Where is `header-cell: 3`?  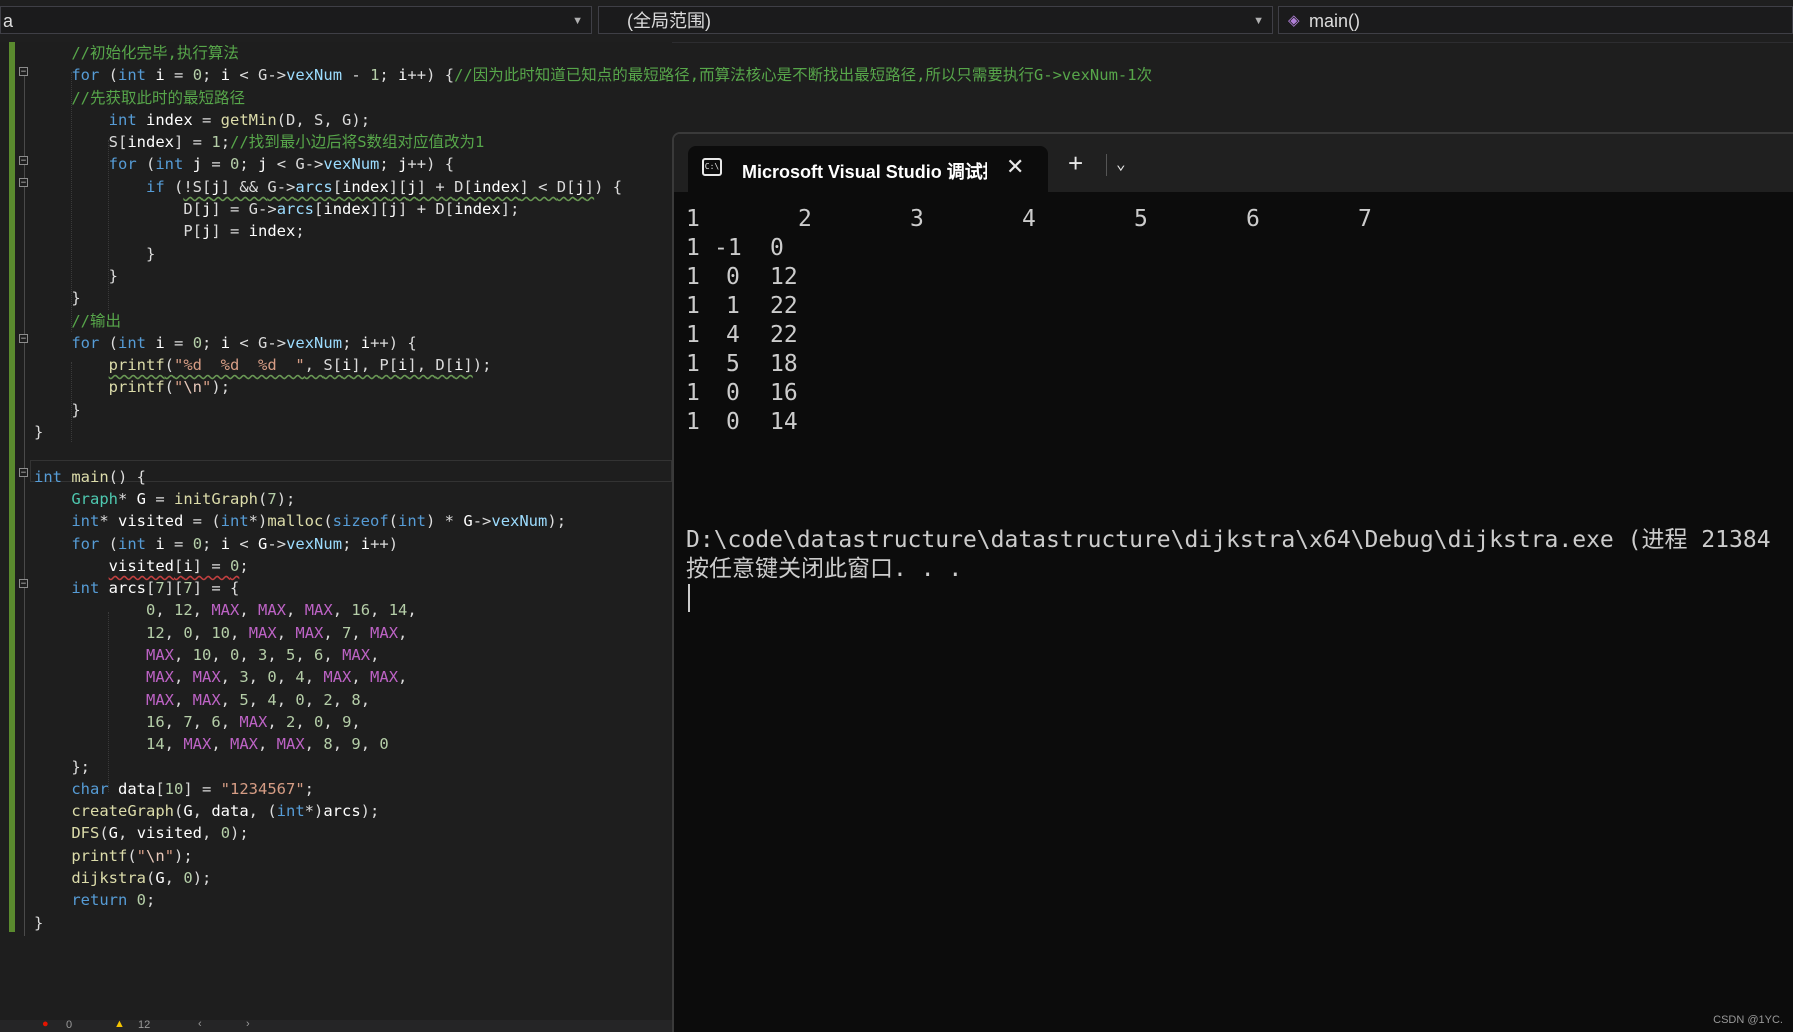 header-cell: 3 is located at coordinates (917, 219).